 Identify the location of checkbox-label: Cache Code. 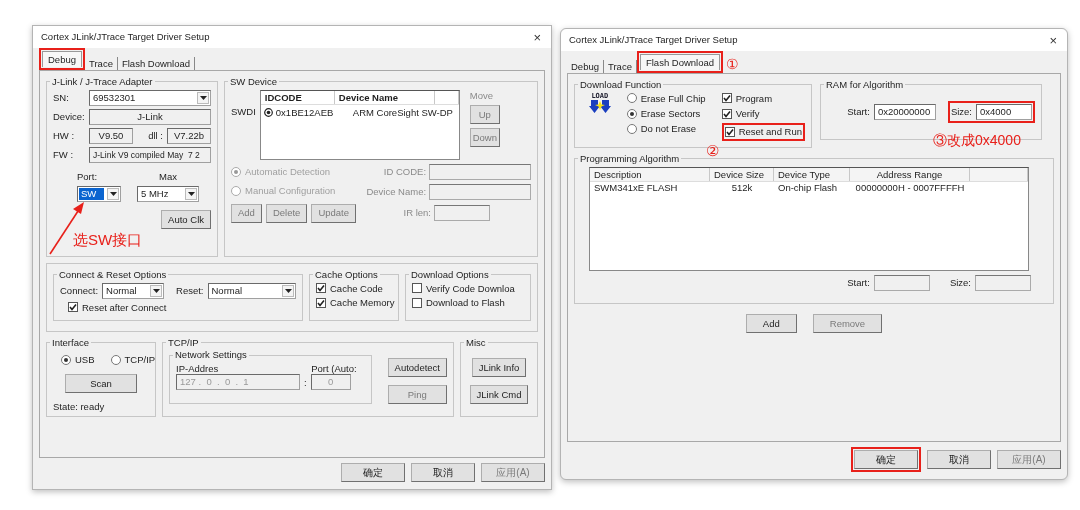
(356, 288).